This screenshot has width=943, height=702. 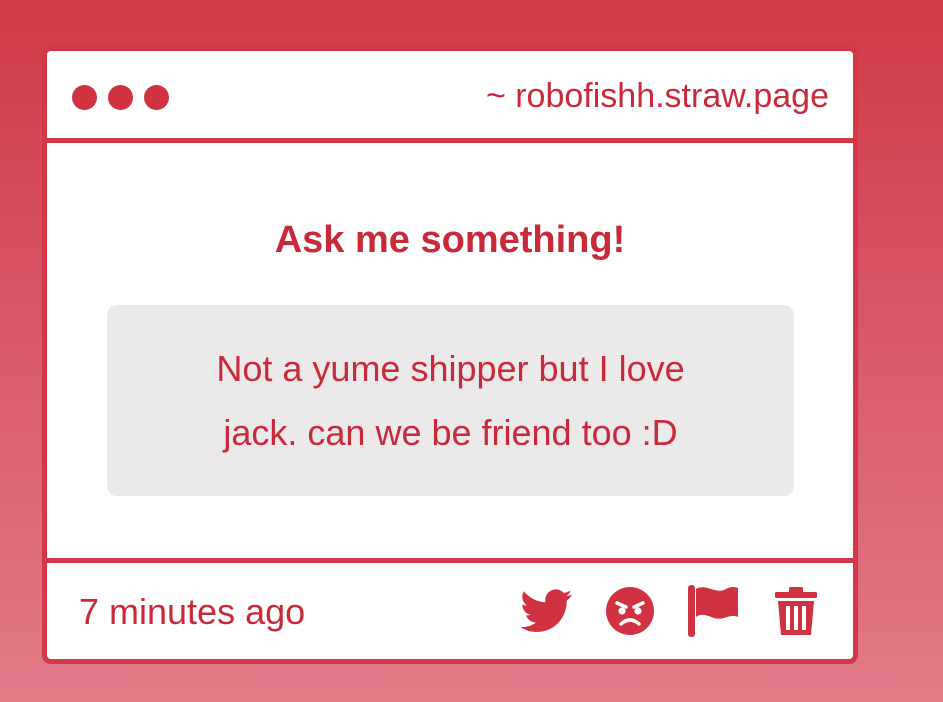 I want to click on window-controls, so click(x=120, y=97).